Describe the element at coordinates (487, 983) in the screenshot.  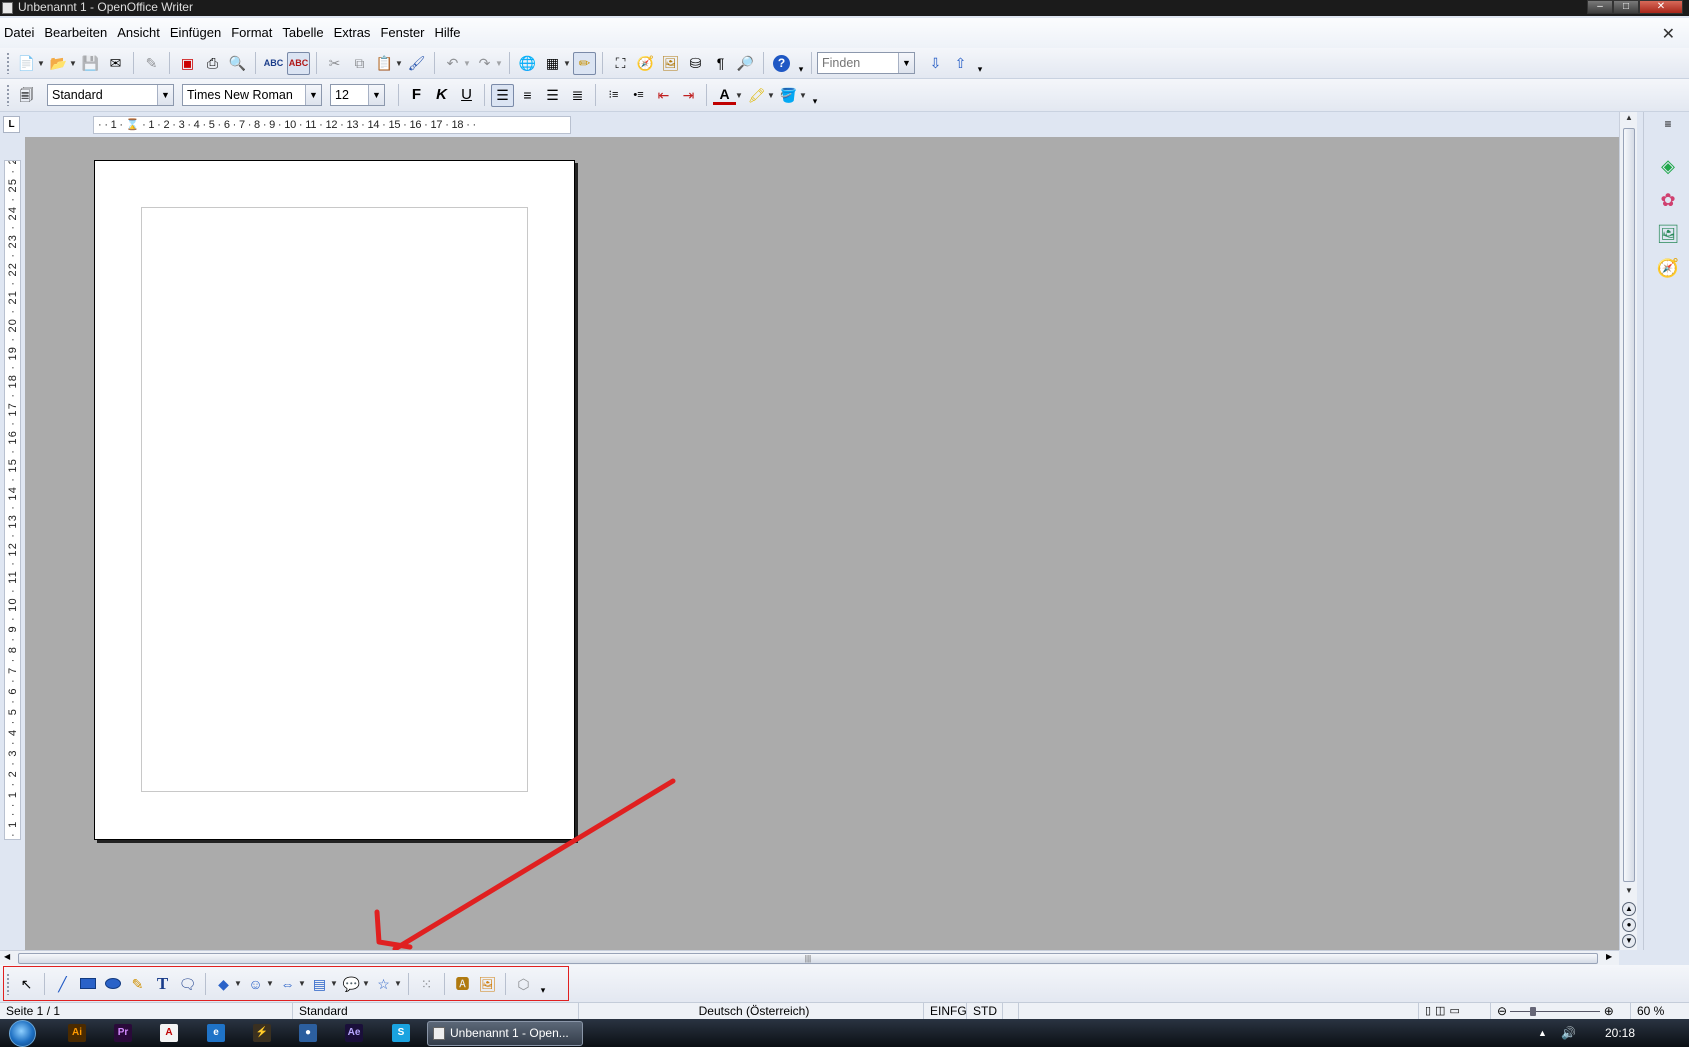
I see `from-file-icon: 🖼` at that location.